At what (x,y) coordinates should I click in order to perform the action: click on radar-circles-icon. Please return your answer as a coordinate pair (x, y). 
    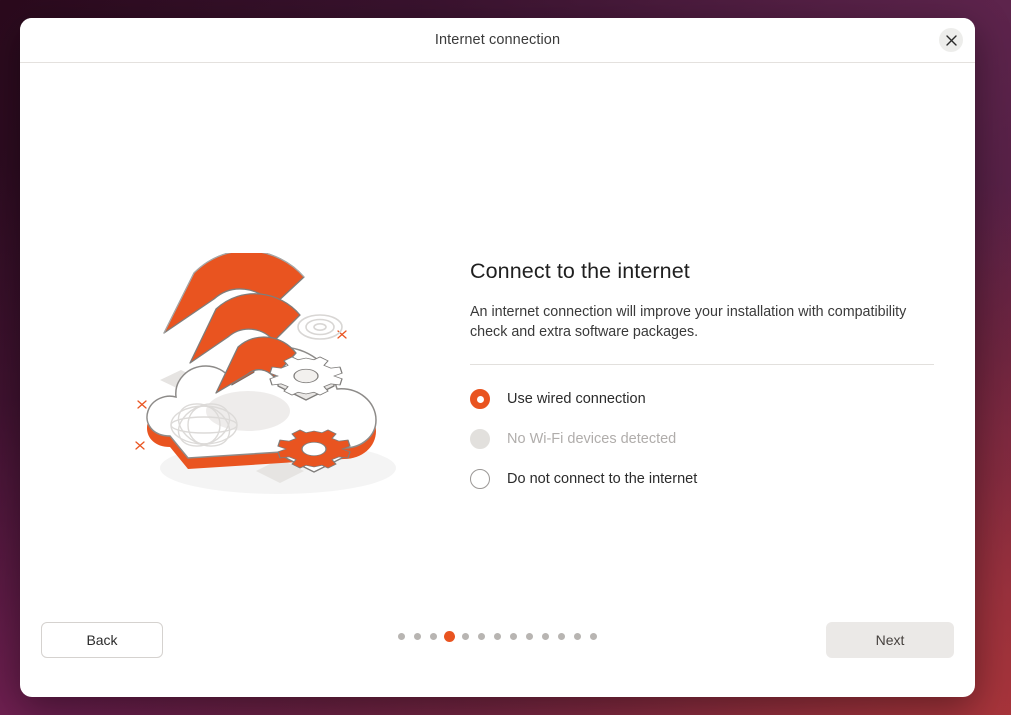
    Looking at the image, I should click on (320, 327).